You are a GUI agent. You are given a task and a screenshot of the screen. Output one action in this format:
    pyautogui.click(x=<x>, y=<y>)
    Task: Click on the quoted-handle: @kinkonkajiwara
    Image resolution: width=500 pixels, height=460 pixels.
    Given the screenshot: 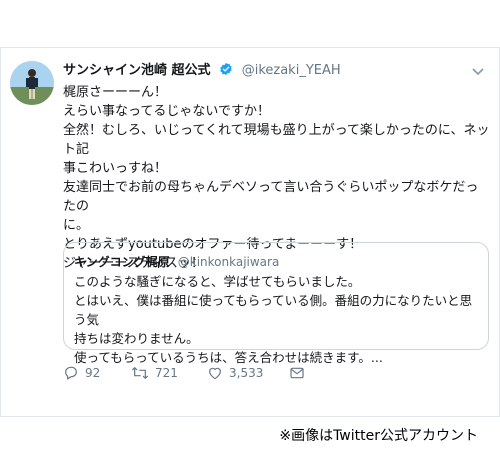 What is the action you would take?
    pyautogui.click(x=228, y=262)
    